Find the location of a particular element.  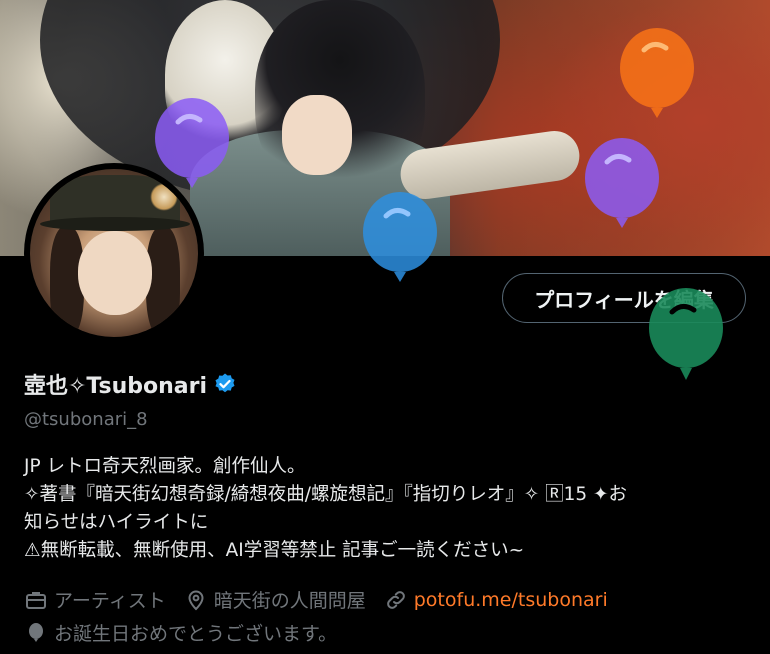

website-link: potofu.me/tsubonari is located at coordinates (511, 600).